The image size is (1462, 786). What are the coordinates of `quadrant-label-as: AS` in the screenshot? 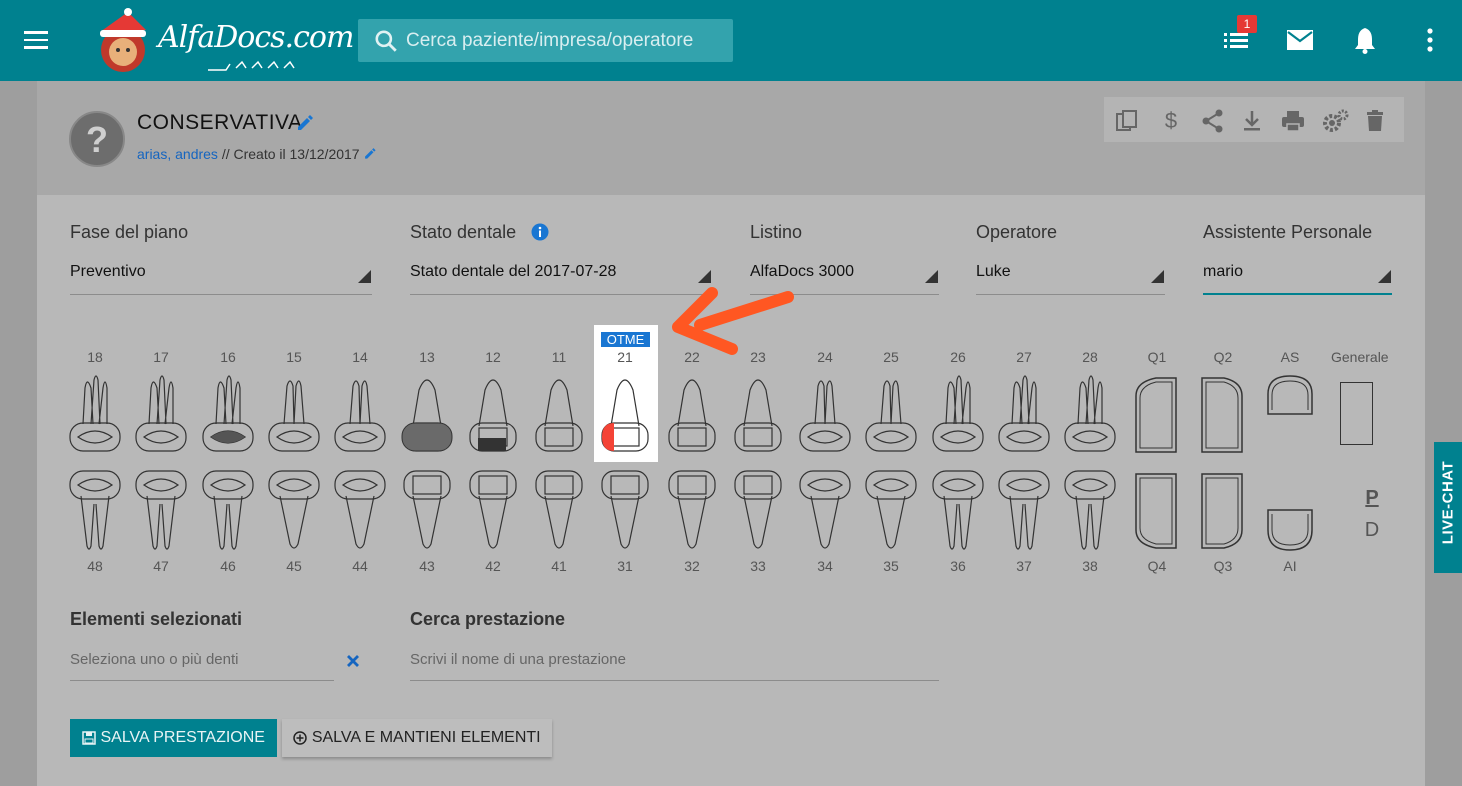 It's located at (1290, 357).